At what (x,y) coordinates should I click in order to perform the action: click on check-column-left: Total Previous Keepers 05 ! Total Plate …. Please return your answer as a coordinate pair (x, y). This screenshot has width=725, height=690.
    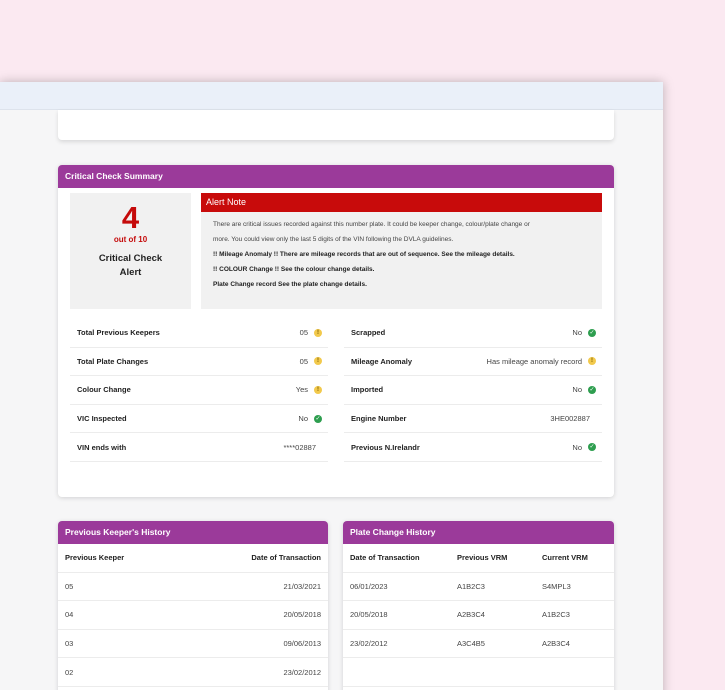
    Looking at the image, I should click on (199, 390).